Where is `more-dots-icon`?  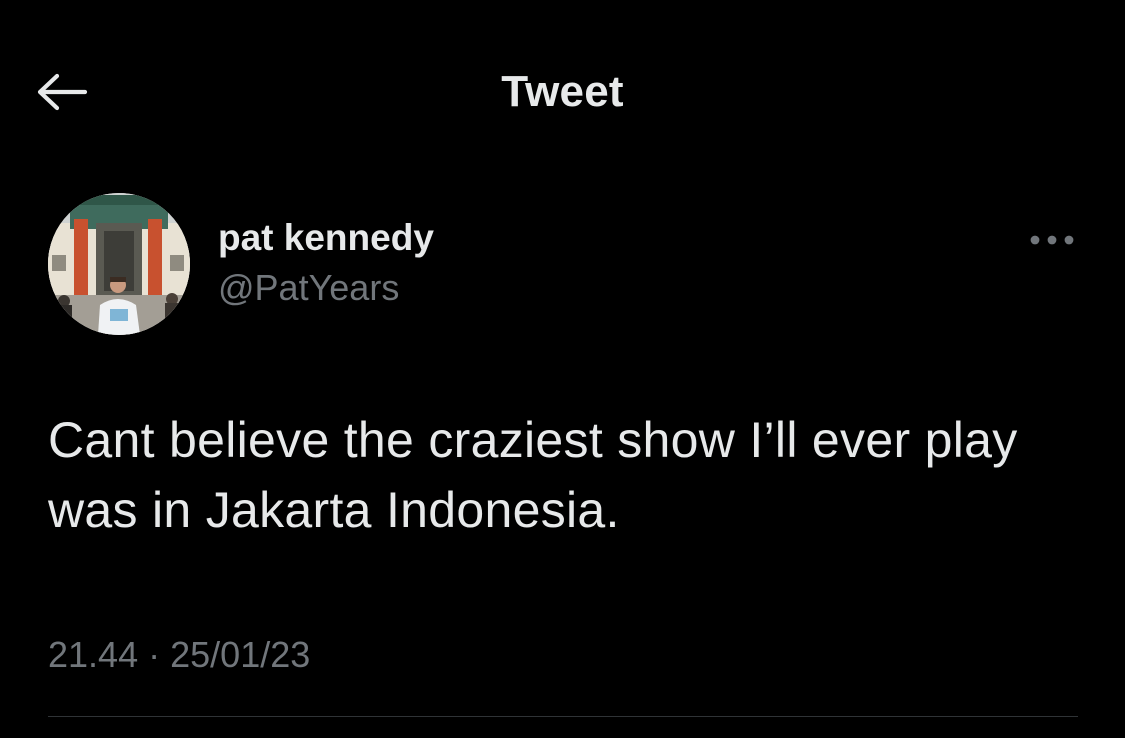 more-dots-icon is located at coordinates (1052, 240).